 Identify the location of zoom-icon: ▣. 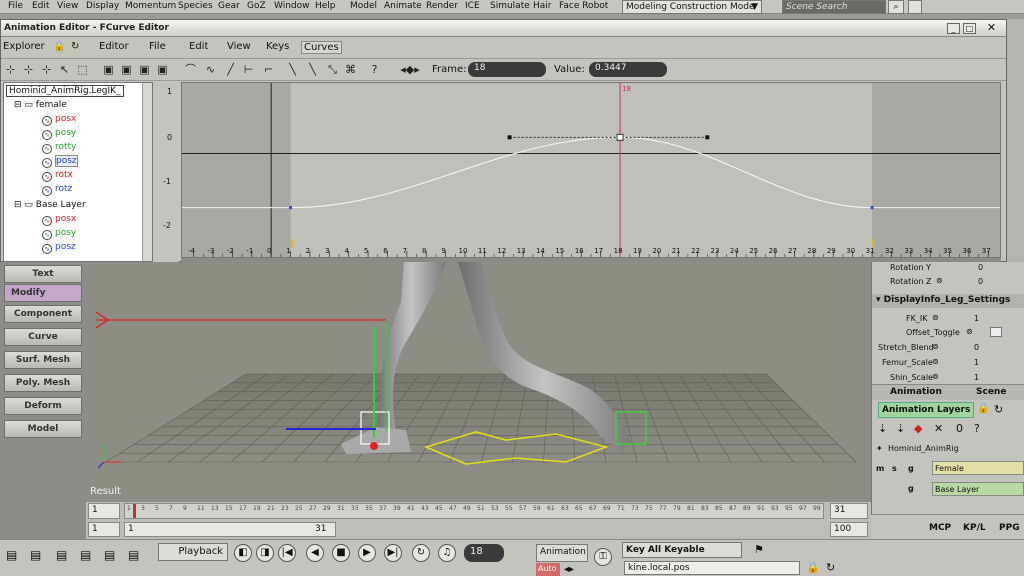
(162, 69).